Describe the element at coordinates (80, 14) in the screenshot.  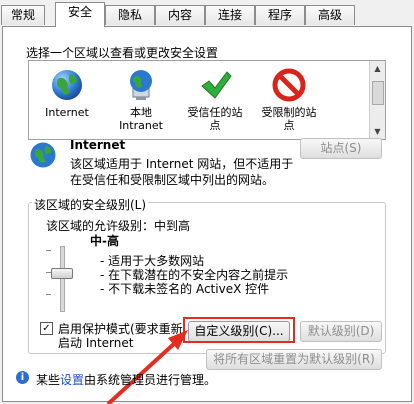
I see `tab-security: 安全` at that location.